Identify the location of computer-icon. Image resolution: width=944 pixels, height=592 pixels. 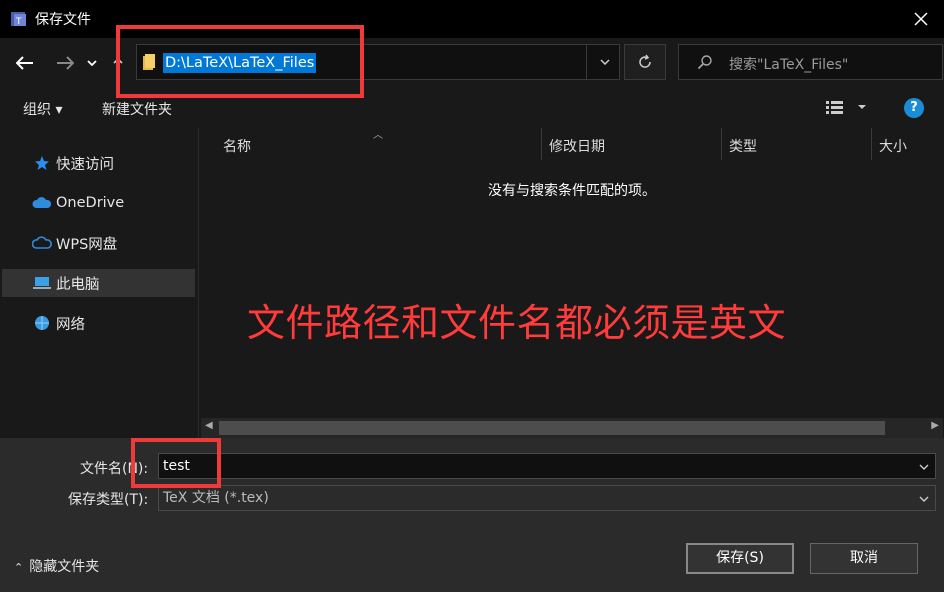
(42, 283).